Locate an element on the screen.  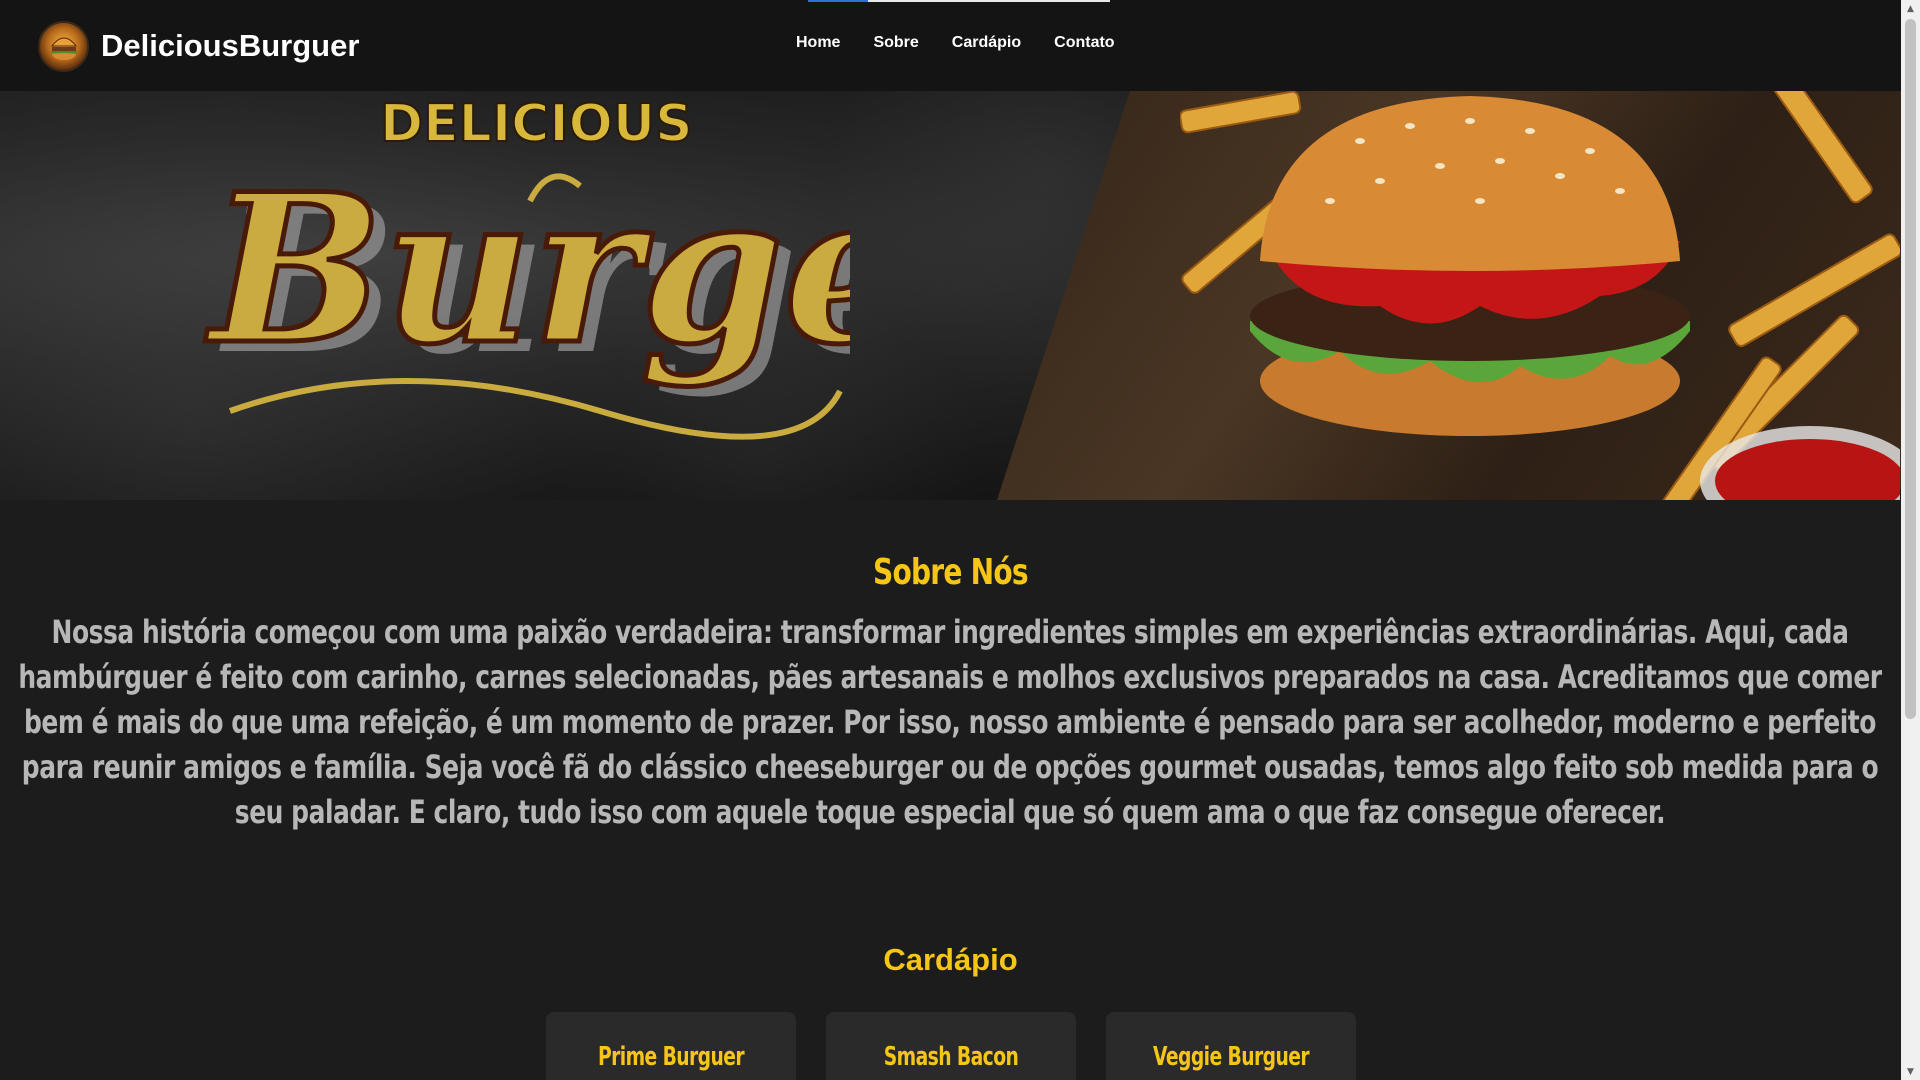
menu-card: Prime Burguer is located at coordinates (671, 1046).